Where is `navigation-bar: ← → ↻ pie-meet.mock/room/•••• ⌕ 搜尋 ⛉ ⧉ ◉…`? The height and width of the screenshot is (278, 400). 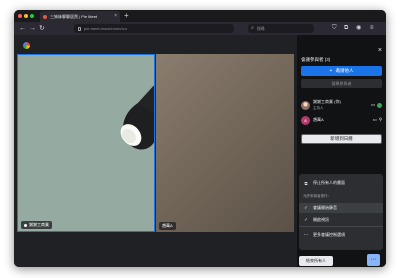
navigation-bar: ← → ↻ pie-meet.mock/room/•••• ⌕ 搜尋 ⛉ ⧉ ◉… is located at coordinates (200, 28).